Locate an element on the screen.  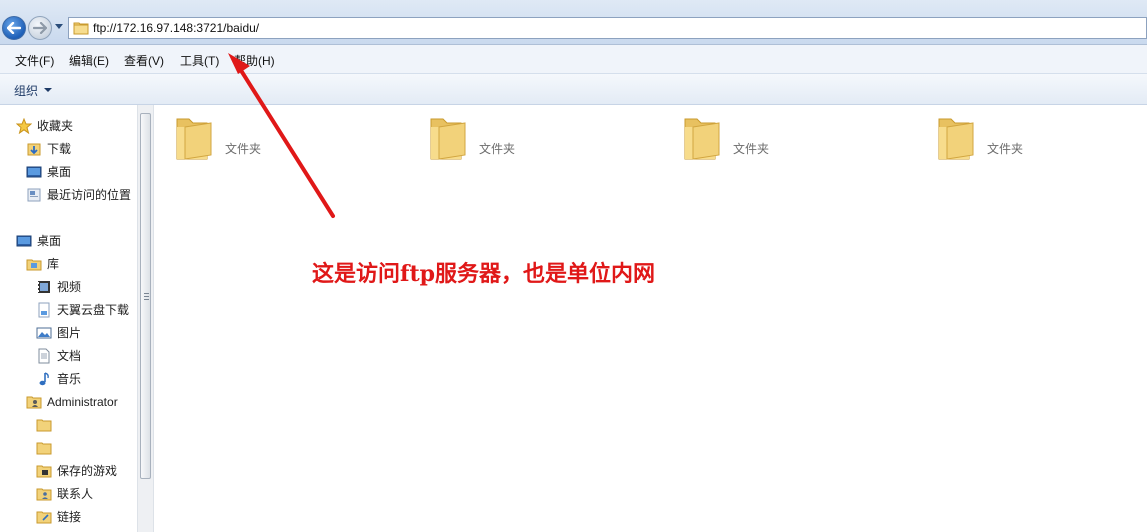
nav-label: 音乐 is located at coordinates (69, 379).